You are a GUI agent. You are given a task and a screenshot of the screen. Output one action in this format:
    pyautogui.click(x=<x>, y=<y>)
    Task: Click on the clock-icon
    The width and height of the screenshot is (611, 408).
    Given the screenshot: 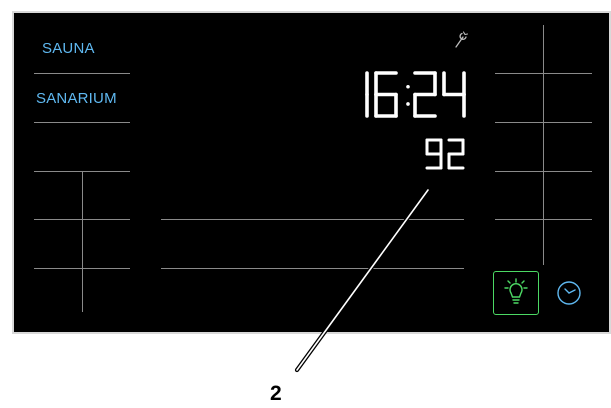 What is the action you would take?
    pyautogui.click(x=569, y=293)
    